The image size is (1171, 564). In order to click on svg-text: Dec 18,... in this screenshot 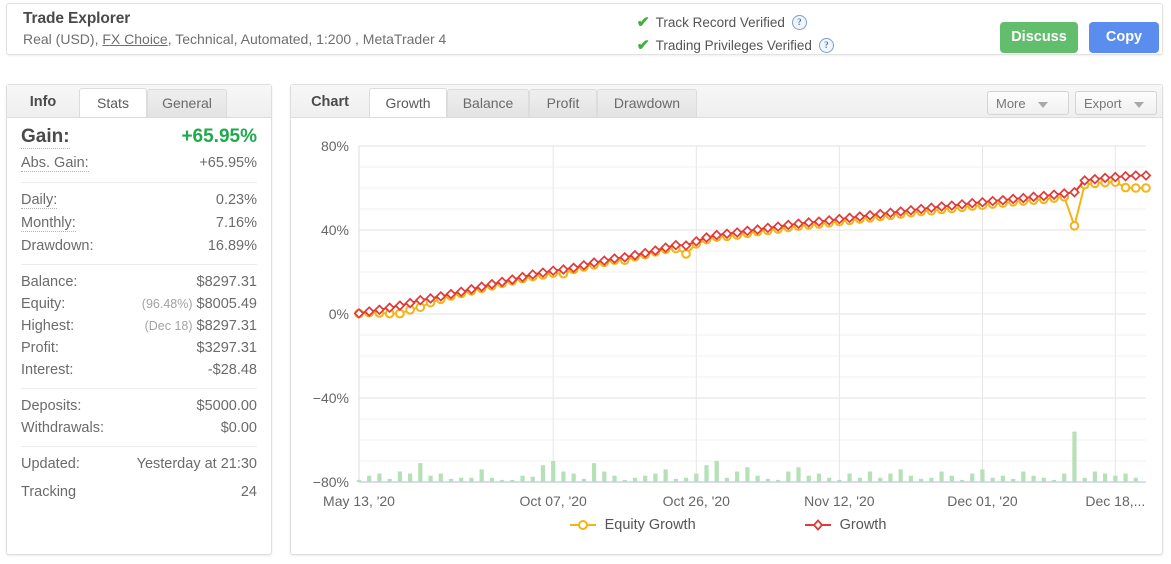, I will do `click(1115, 501)`.